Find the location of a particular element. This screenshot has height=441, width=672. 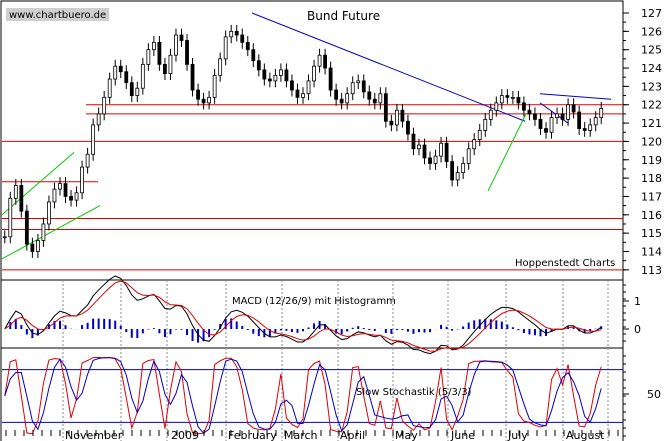

y-tick-label: 115 is located at coordinates (651, 233).